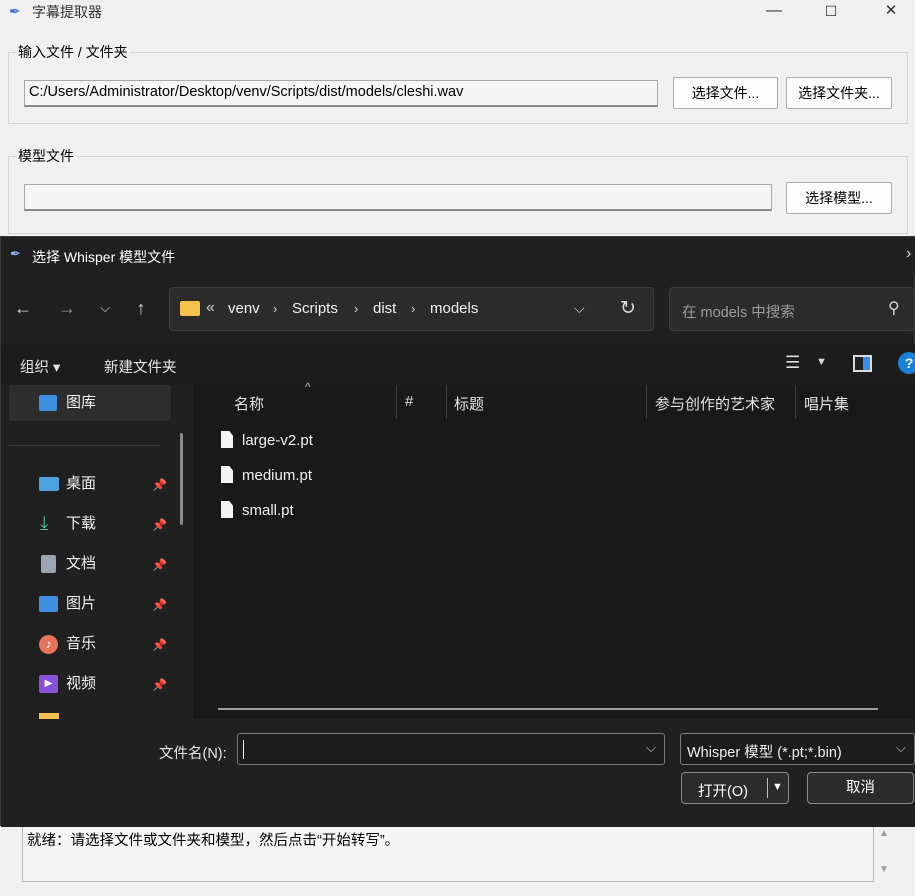 This screenshot has width=915, height=896. Describe the element at coordinates (40, 366) in the screenshot. I see `organize-menu: 组织 ▾` at that location.